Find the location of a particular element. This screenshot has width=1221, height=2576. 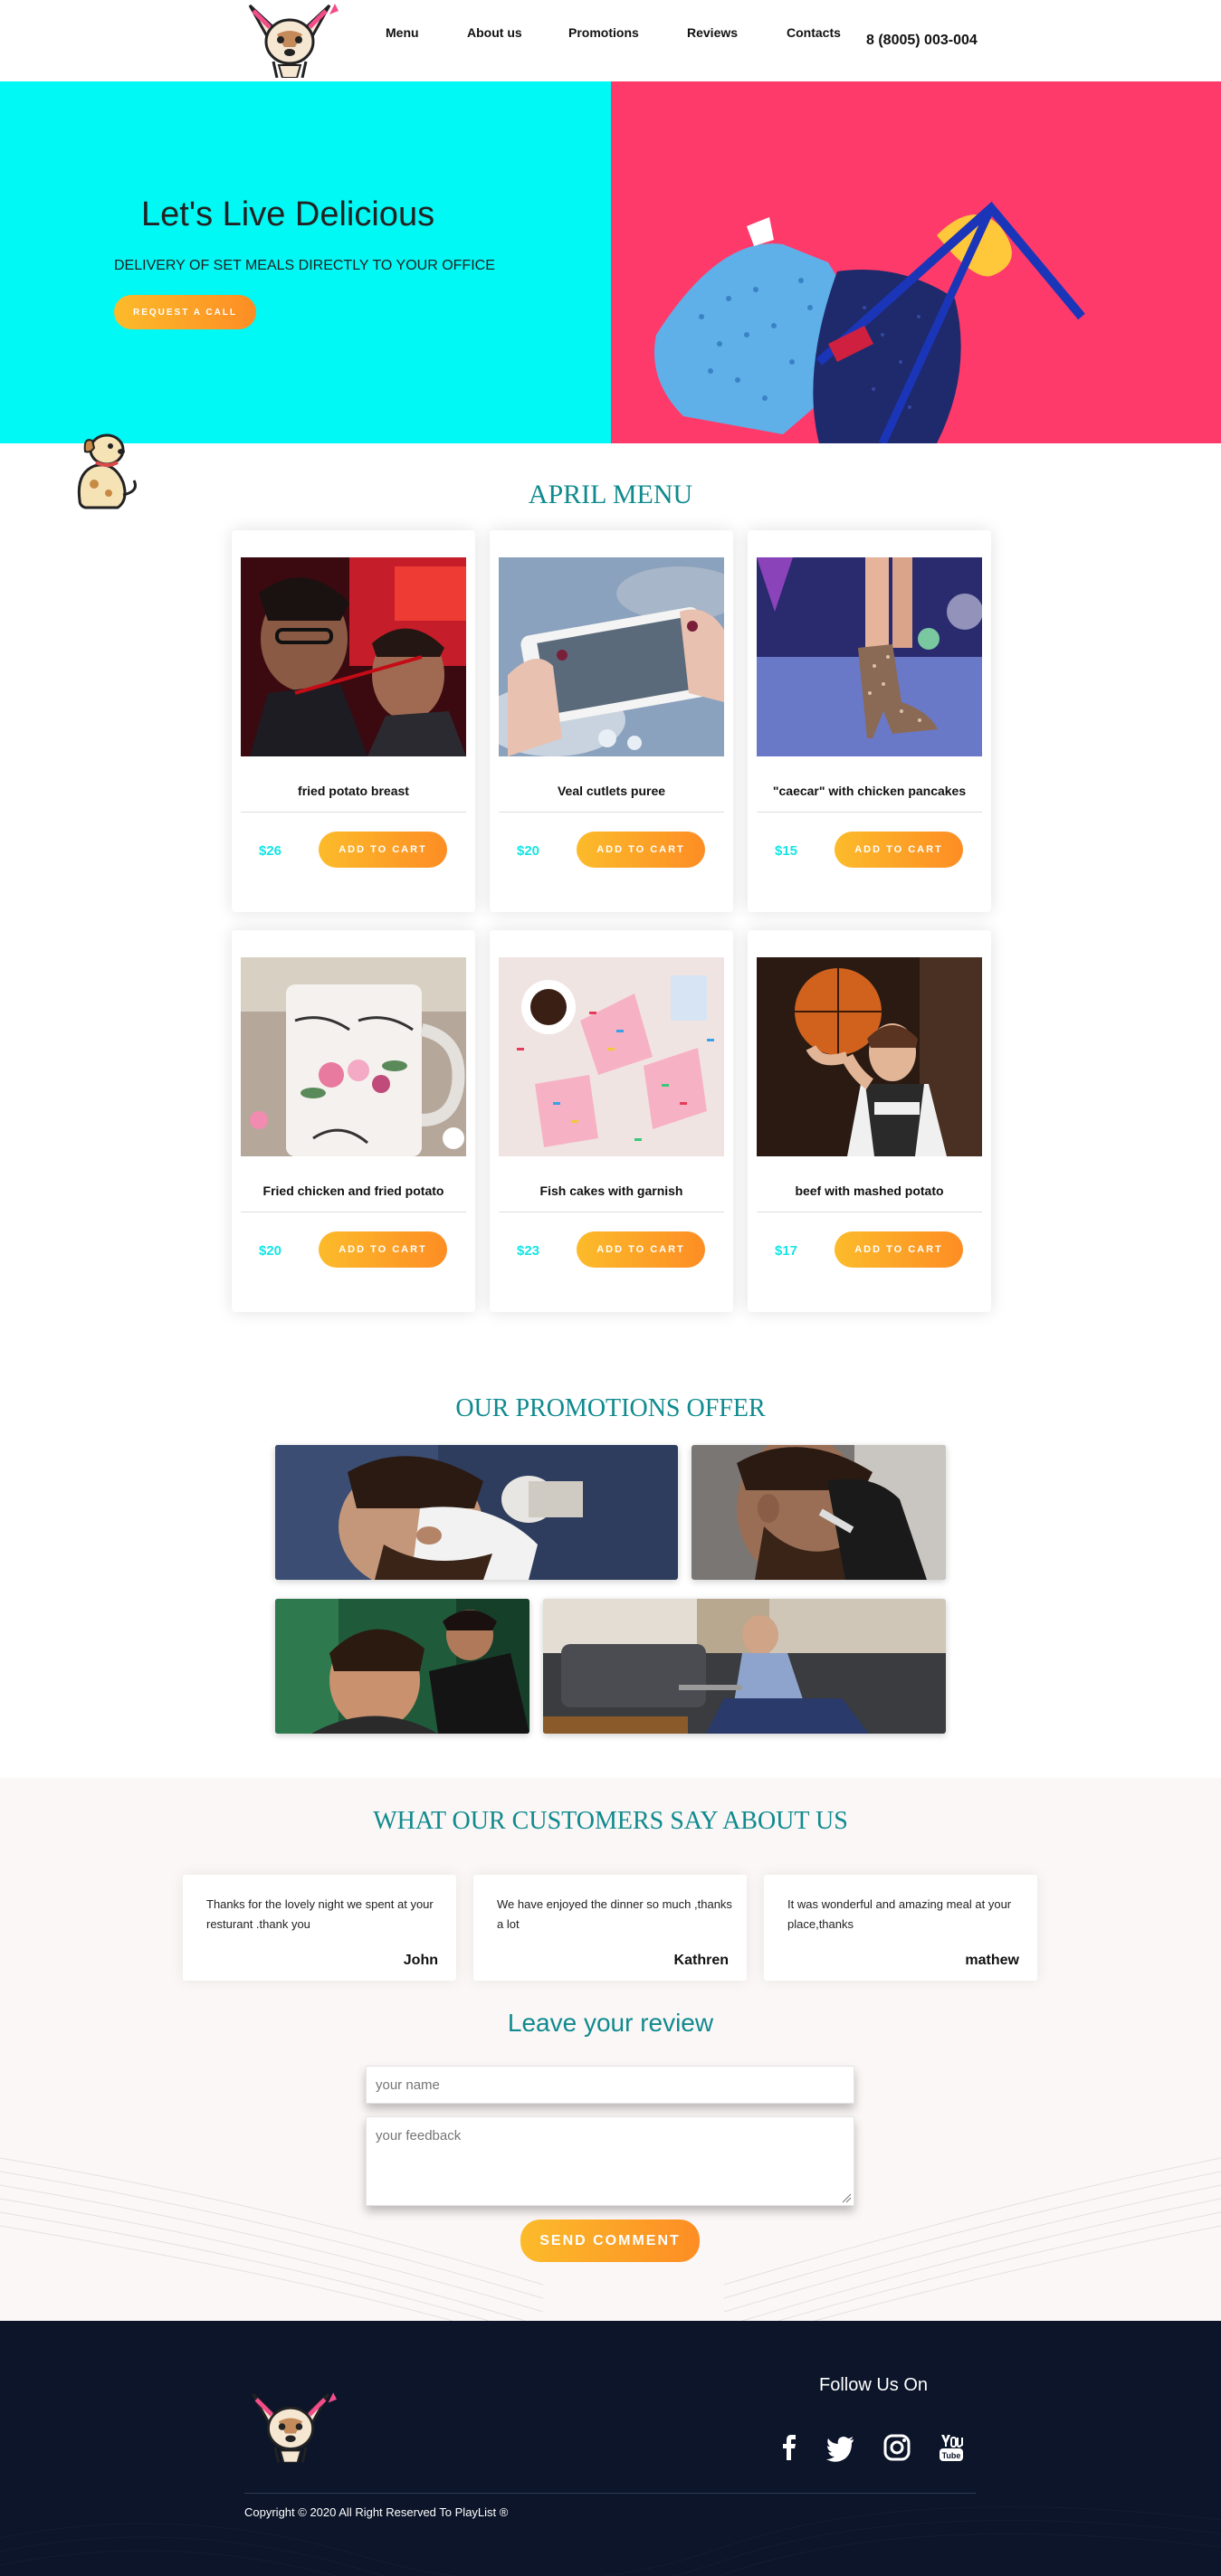

twitter-icon is located at coordinates (840, 2447).